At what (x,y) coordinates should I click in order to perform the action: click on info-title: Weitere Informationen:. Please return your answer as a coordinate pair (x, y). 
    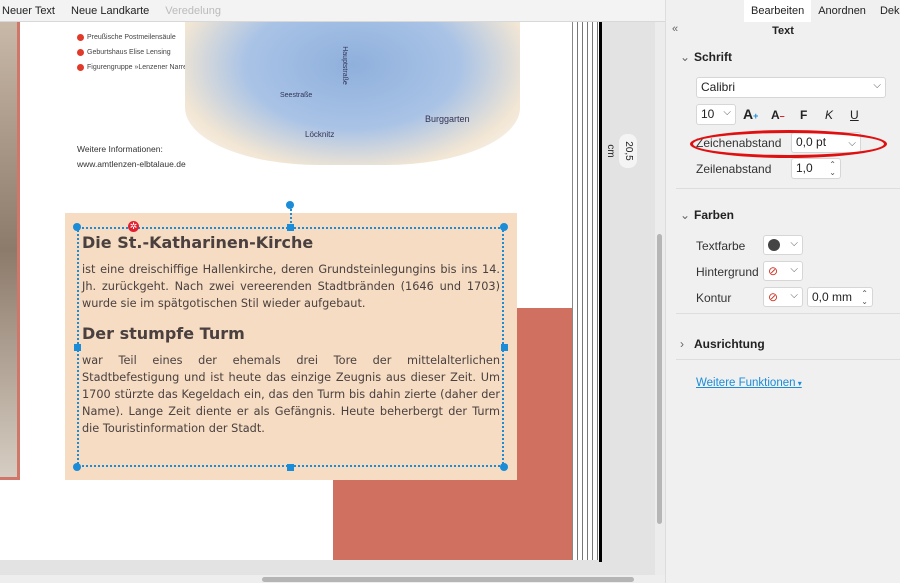
    Looking at the image, I should click on (120, 149).